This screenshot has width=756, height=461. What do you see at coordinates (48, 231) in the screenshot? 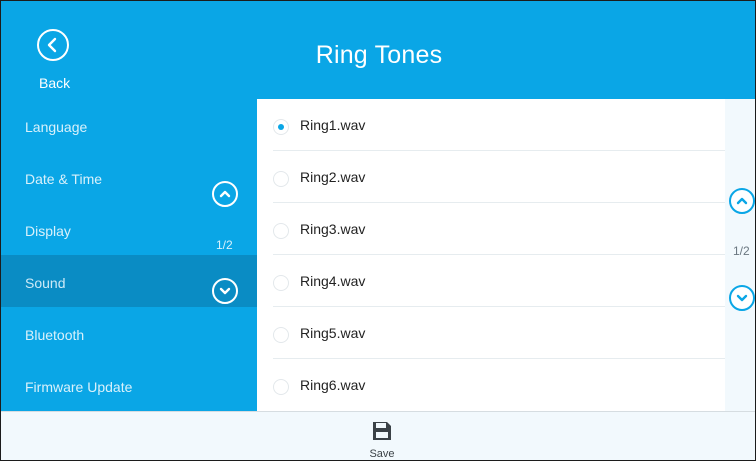
I see `sidebar-item-label: Display` at bounding box center [48, 231].